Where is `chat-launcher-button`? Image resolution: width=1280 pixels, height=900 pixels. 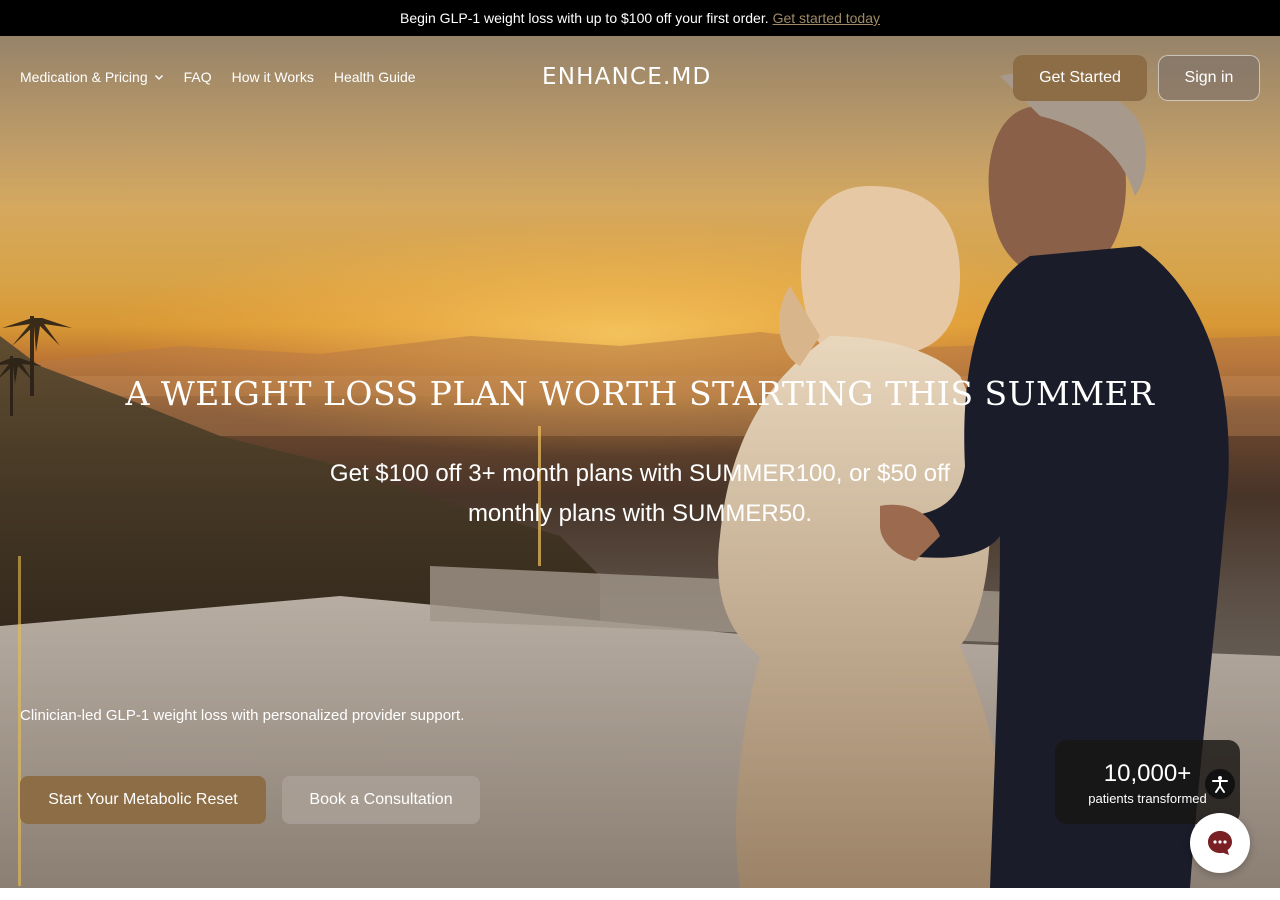 chat-launcher-button is located at coordinates (1220, 843).